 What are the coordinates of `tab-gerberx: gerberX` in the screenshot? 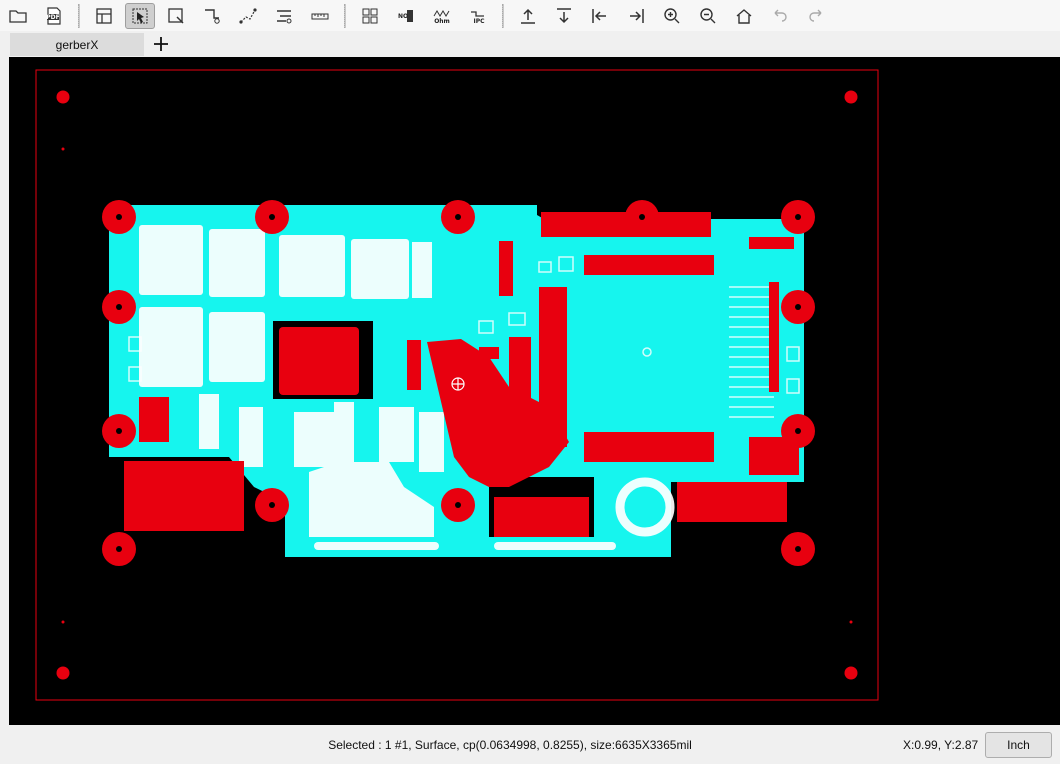 It's located at (77, 44).